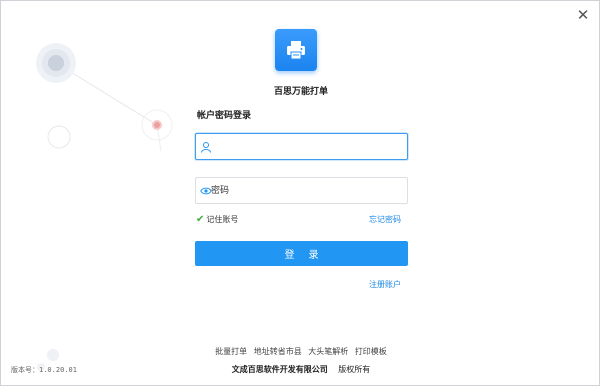 This screenshot has height=386, width=600. Describe the element at coordinates (222, 219) in the screenshot. I see `remember-label: 记住账号` at that location.